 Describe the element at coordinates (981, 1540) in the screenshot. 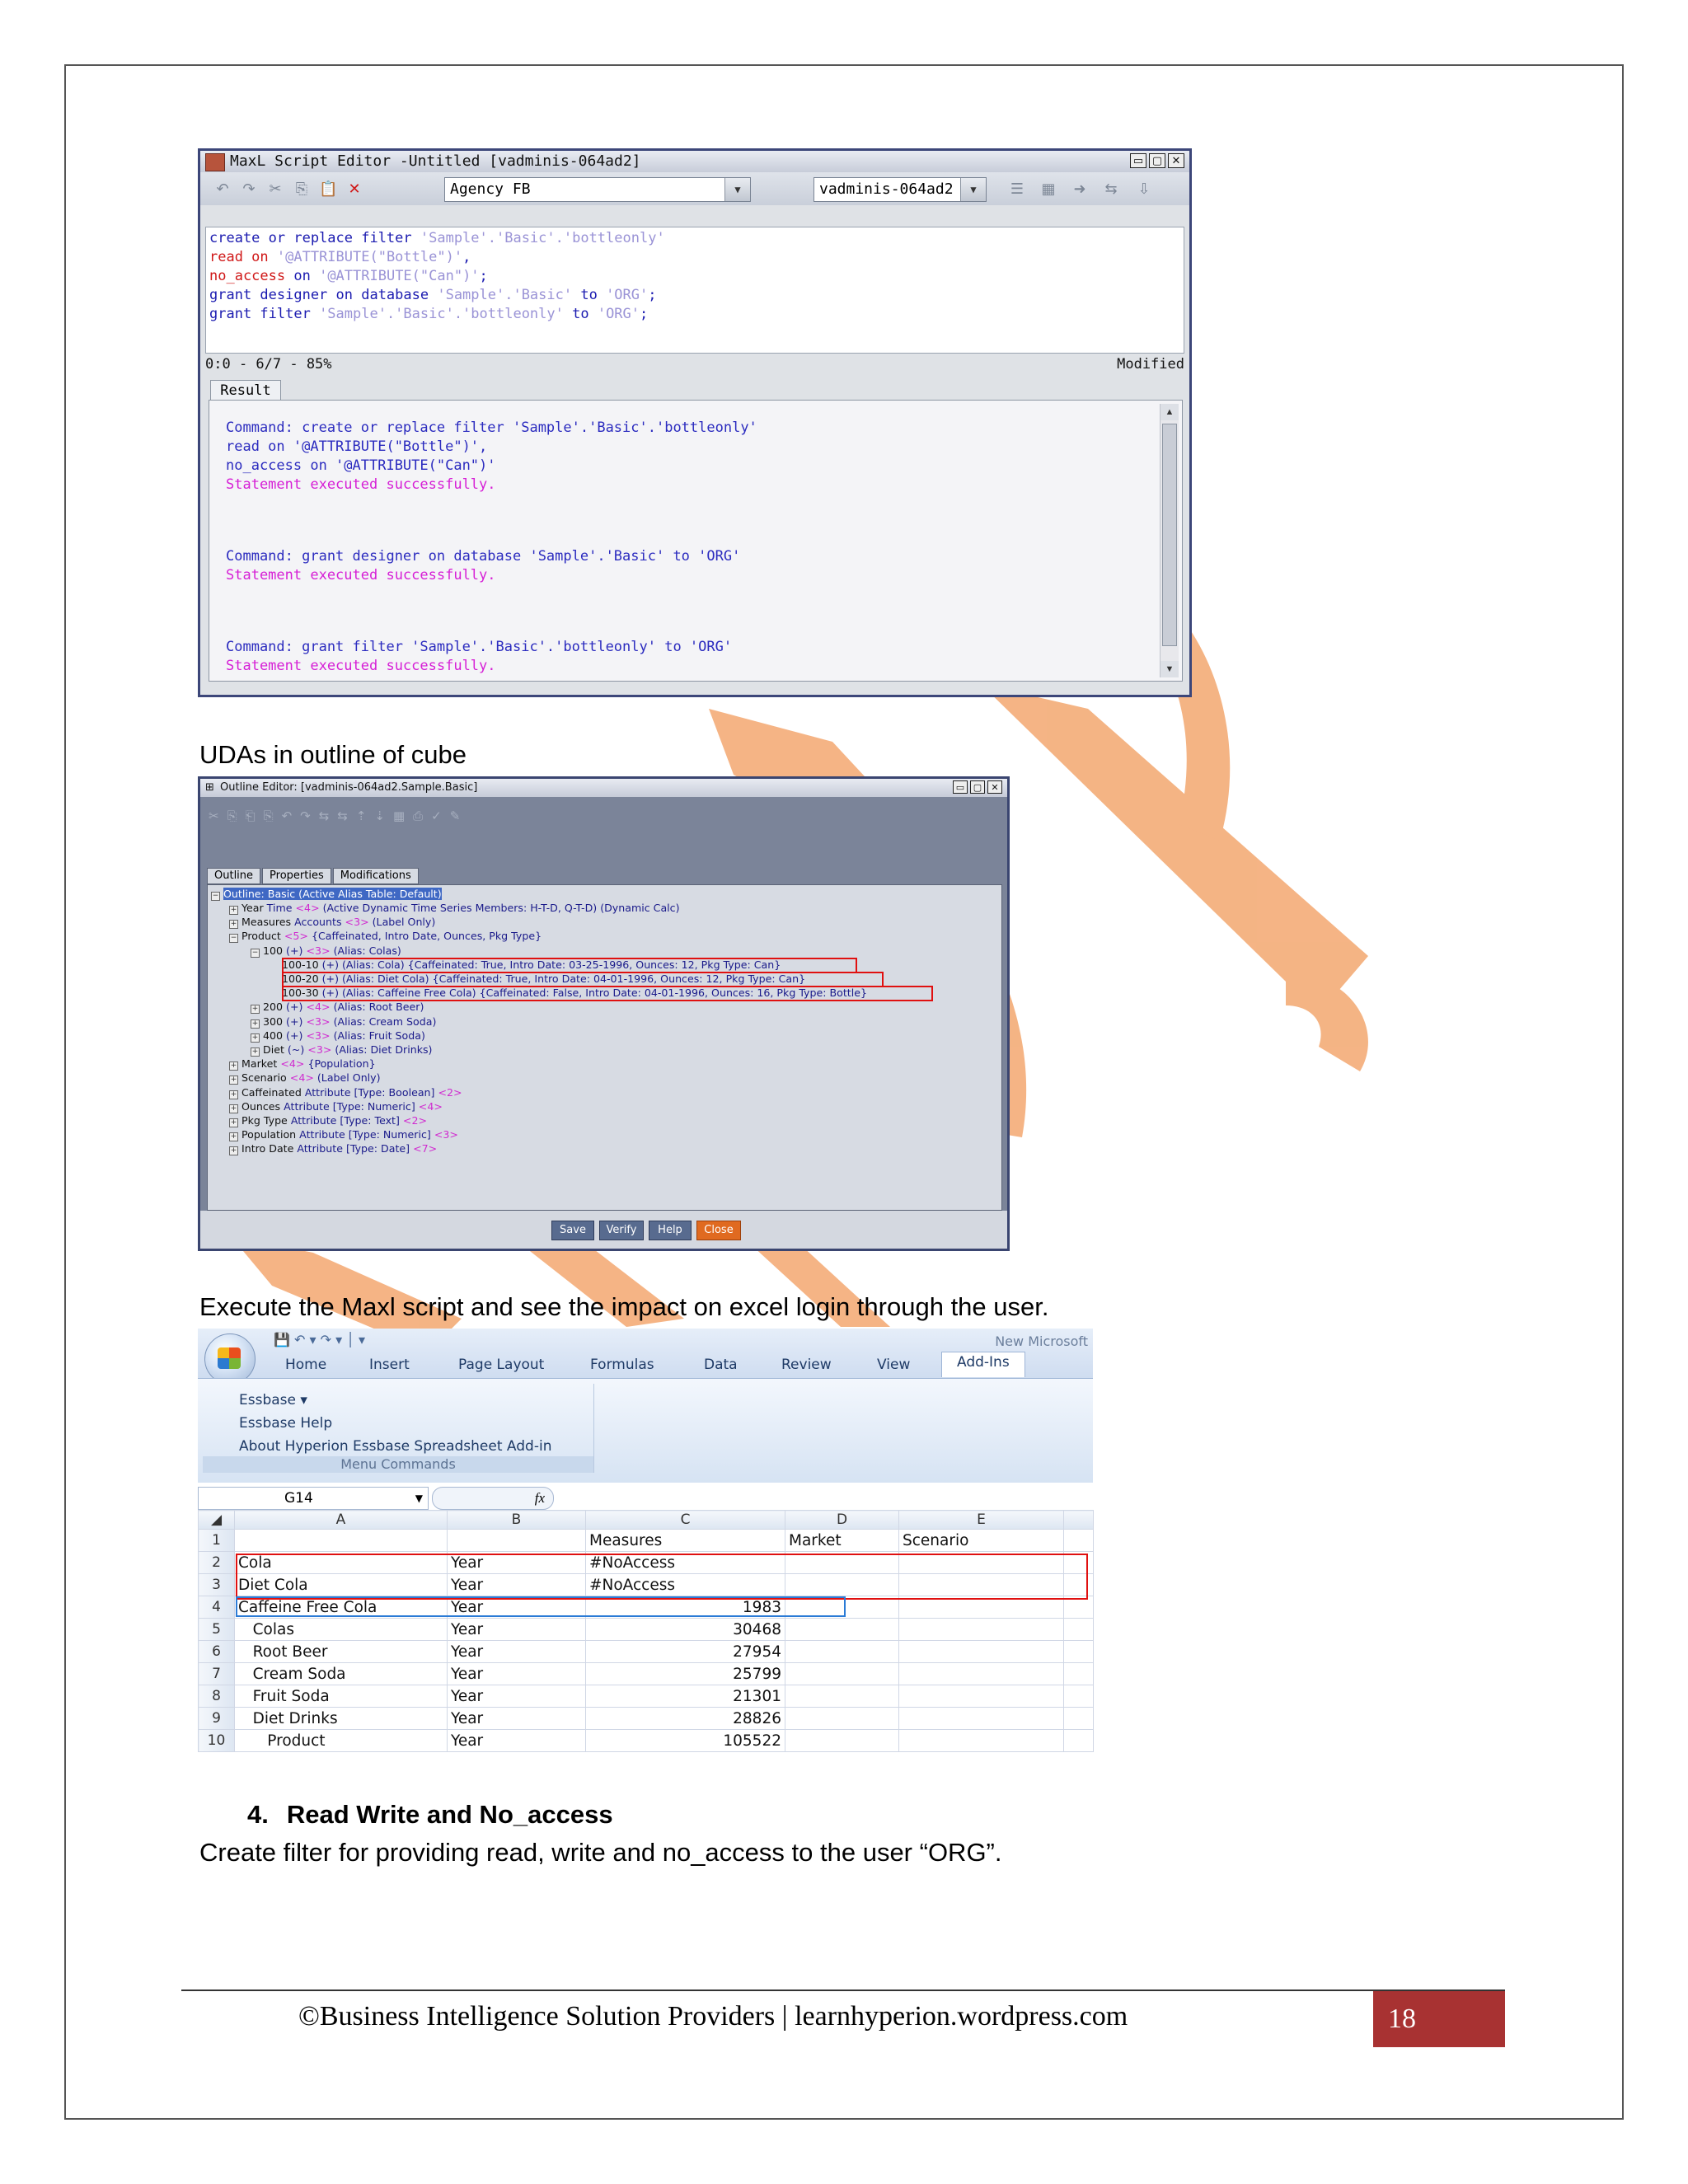

I see `cell: Scenario` at that location.